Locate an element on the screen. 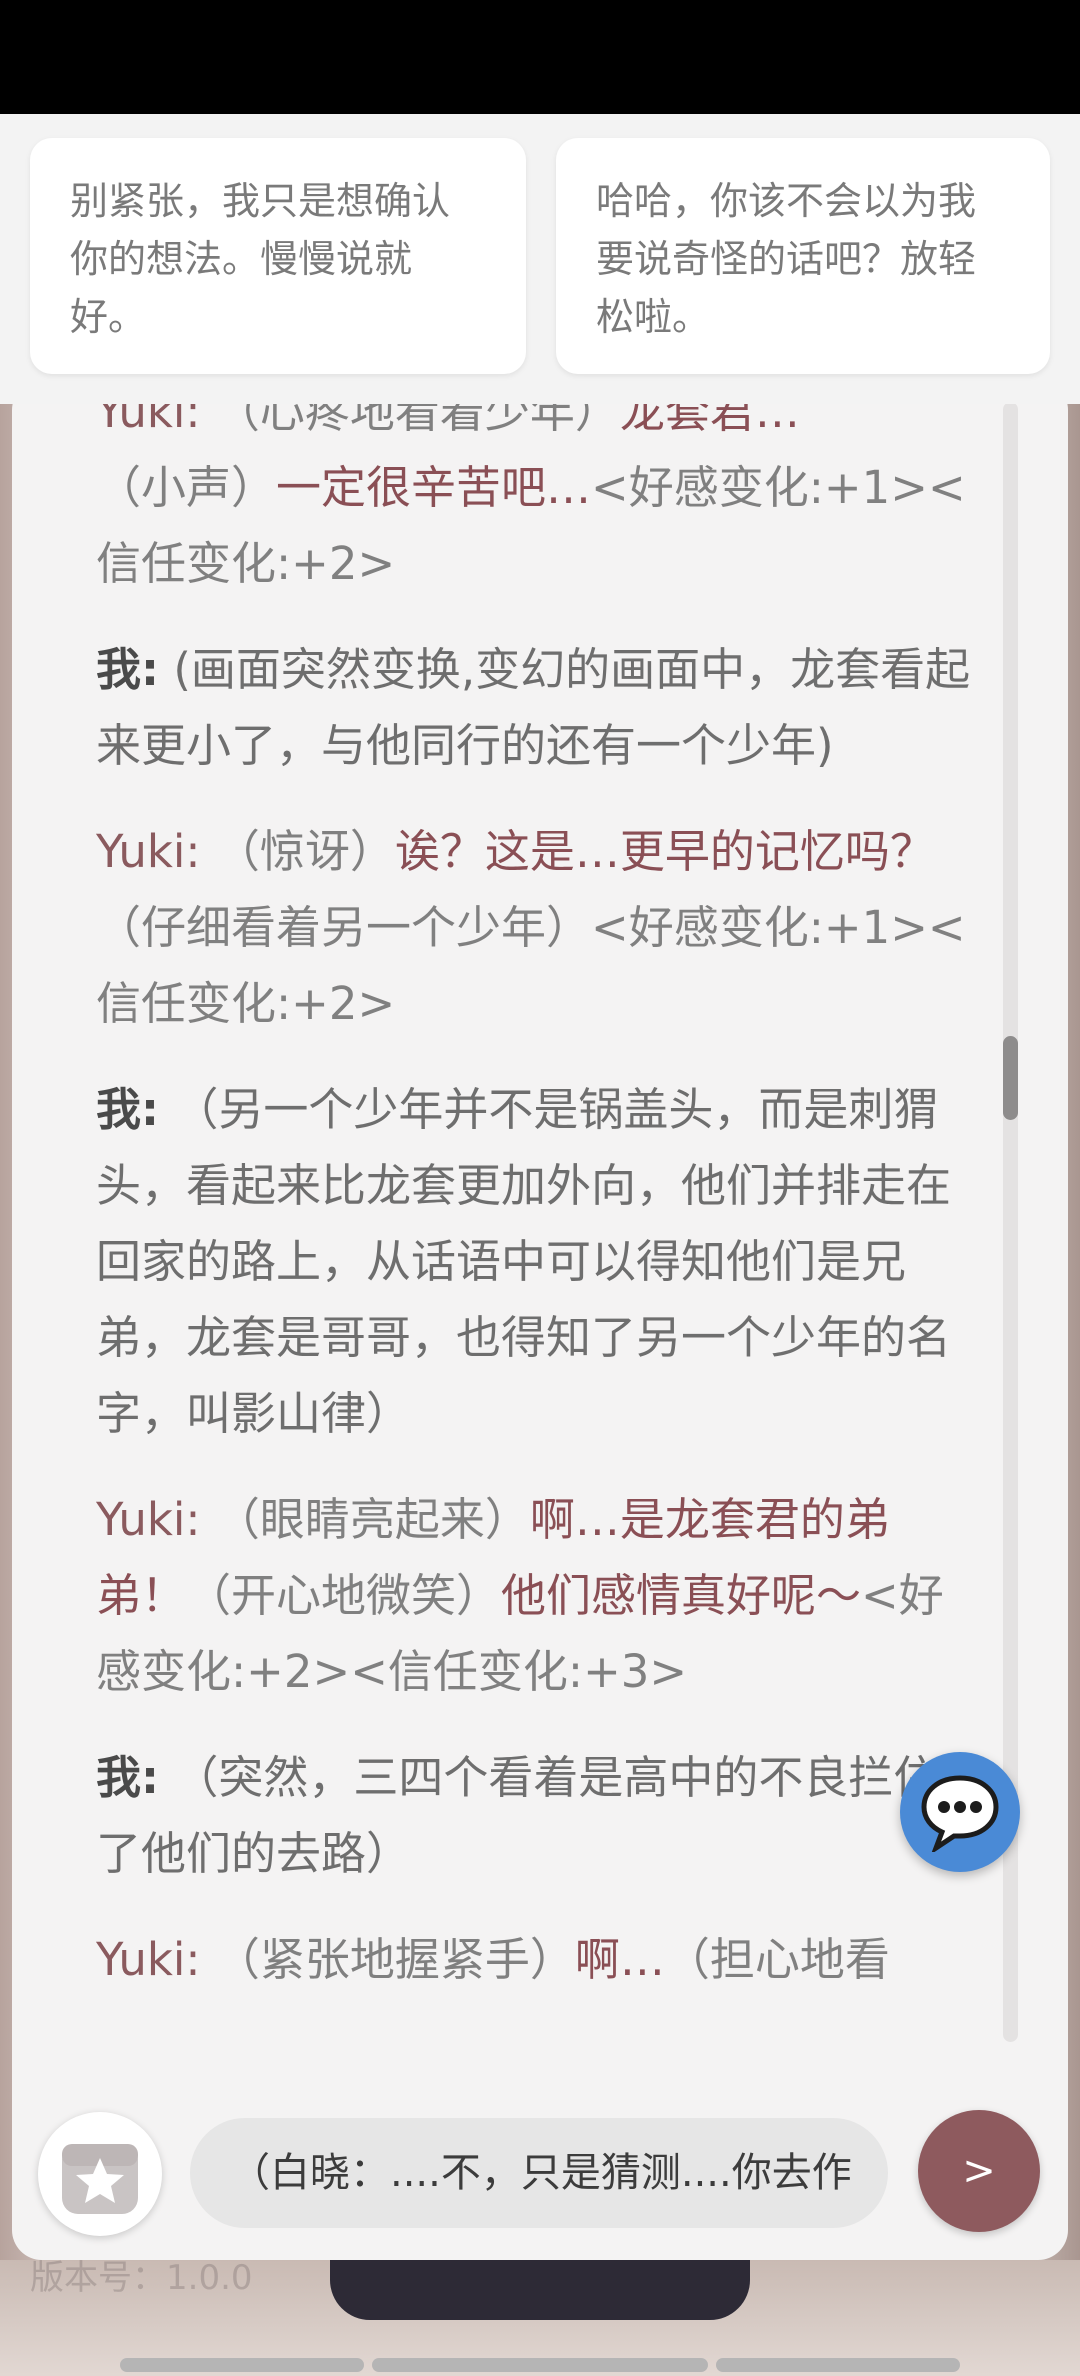 This screenshot has width=1080, height=2376. dialogue-text: 诶？这是…更早的记忆吗？ is located at coordinates (664, 851).